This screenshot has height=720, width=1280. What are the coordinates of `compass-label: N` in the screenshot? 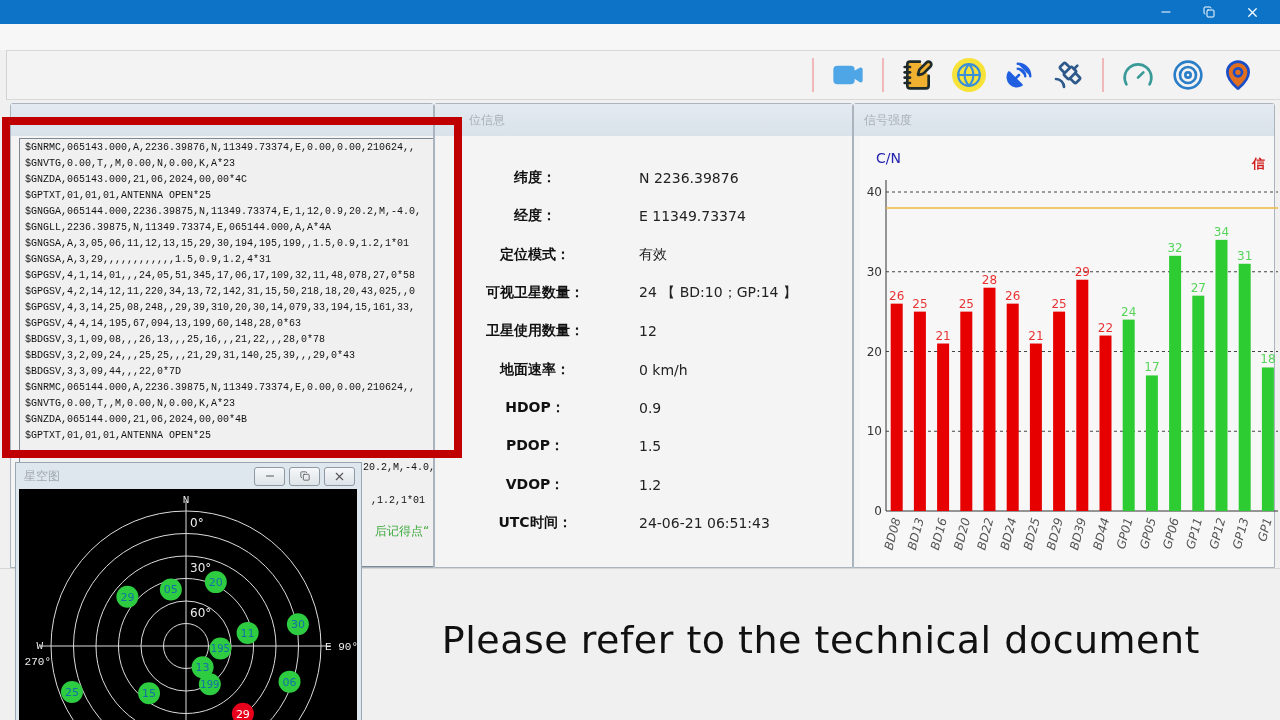 It's located at (186, 500).